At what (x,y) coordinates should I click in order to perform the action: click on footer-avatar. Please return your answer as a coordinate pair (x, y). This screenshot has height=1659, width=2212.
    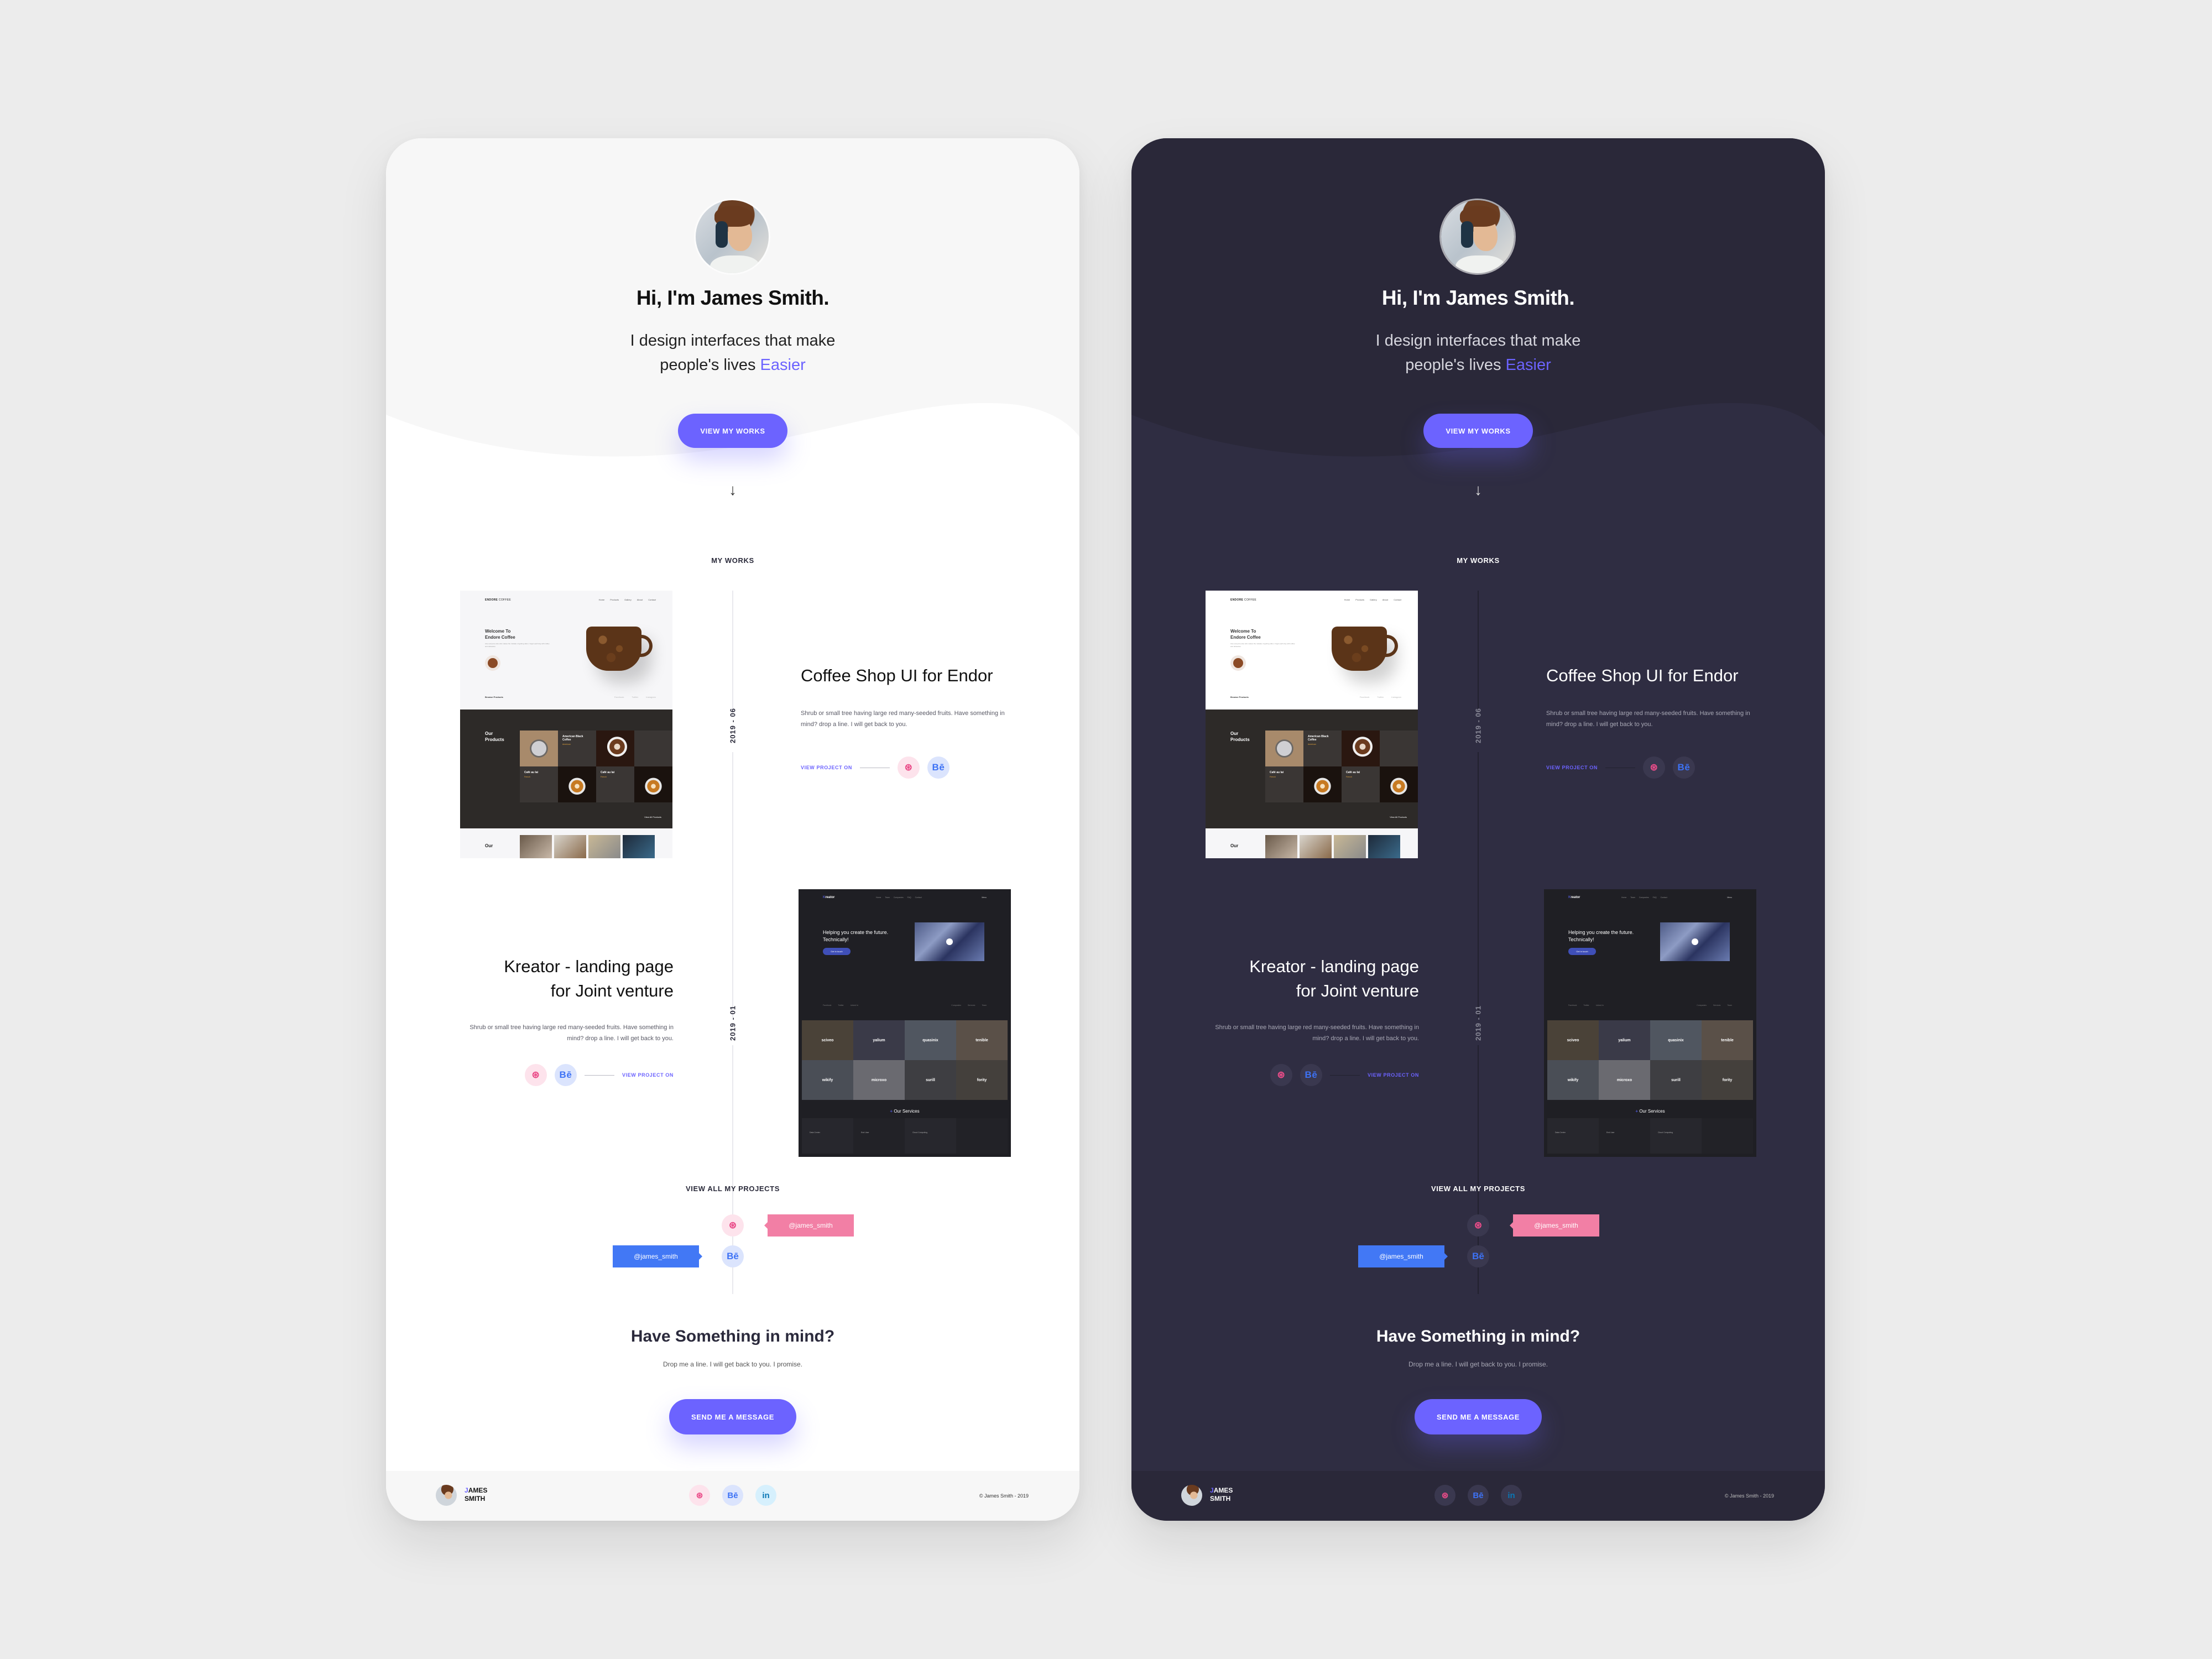
    Looking at the image, I should click on (447, 1496).